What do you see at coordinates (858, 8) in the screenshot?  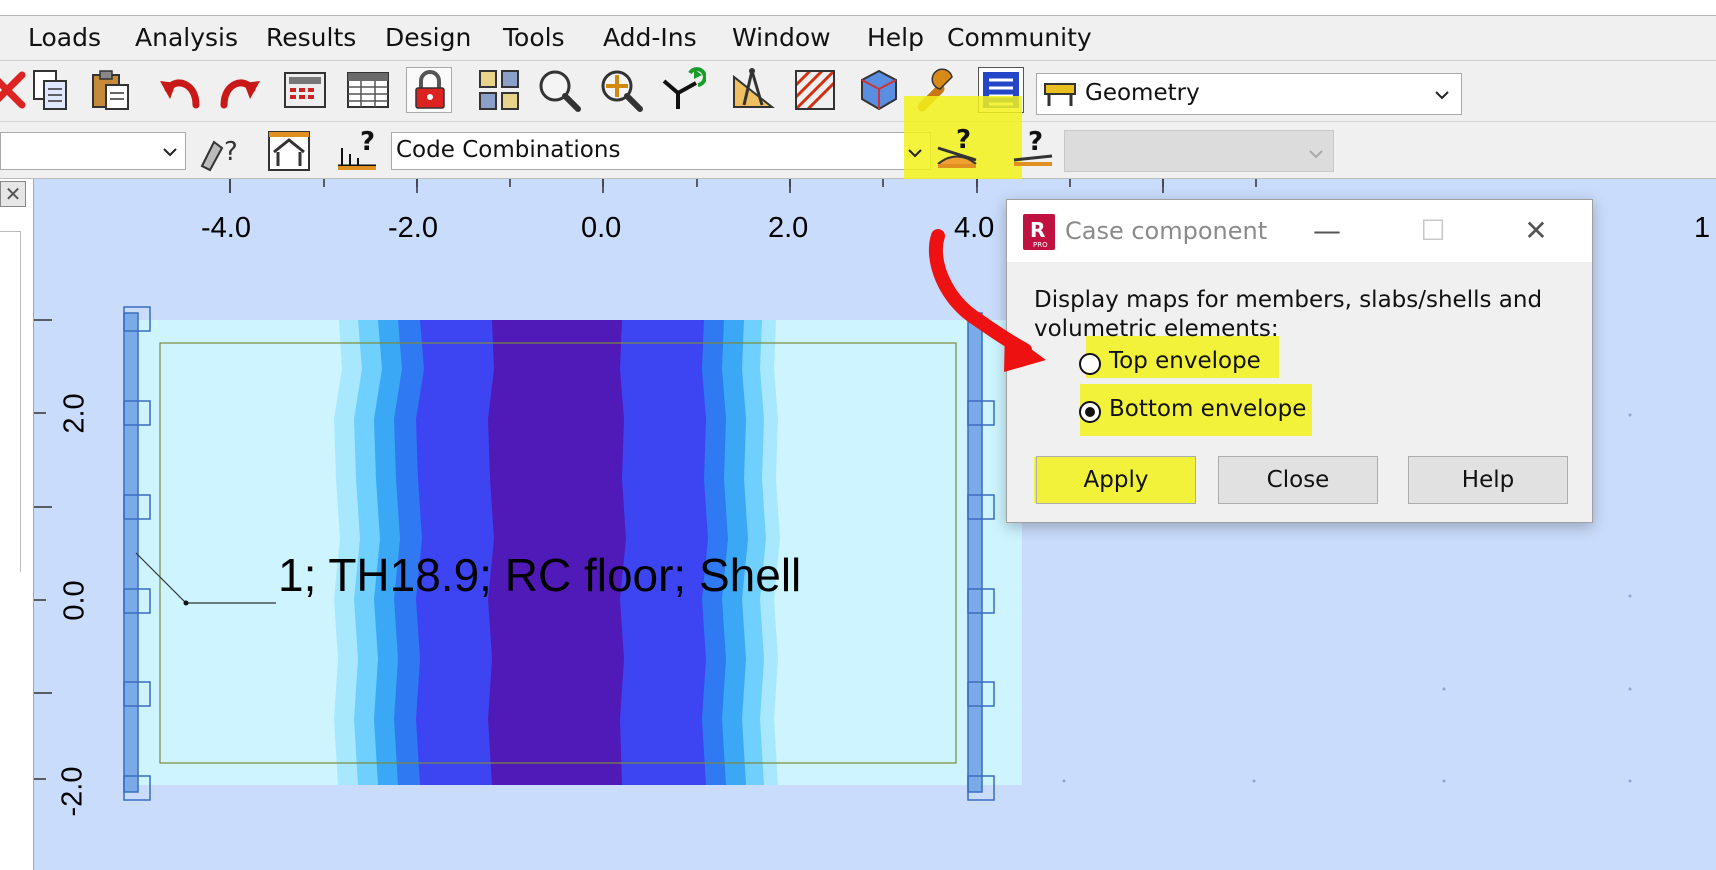 I see `title-bar` at bounding box center [858, 8].